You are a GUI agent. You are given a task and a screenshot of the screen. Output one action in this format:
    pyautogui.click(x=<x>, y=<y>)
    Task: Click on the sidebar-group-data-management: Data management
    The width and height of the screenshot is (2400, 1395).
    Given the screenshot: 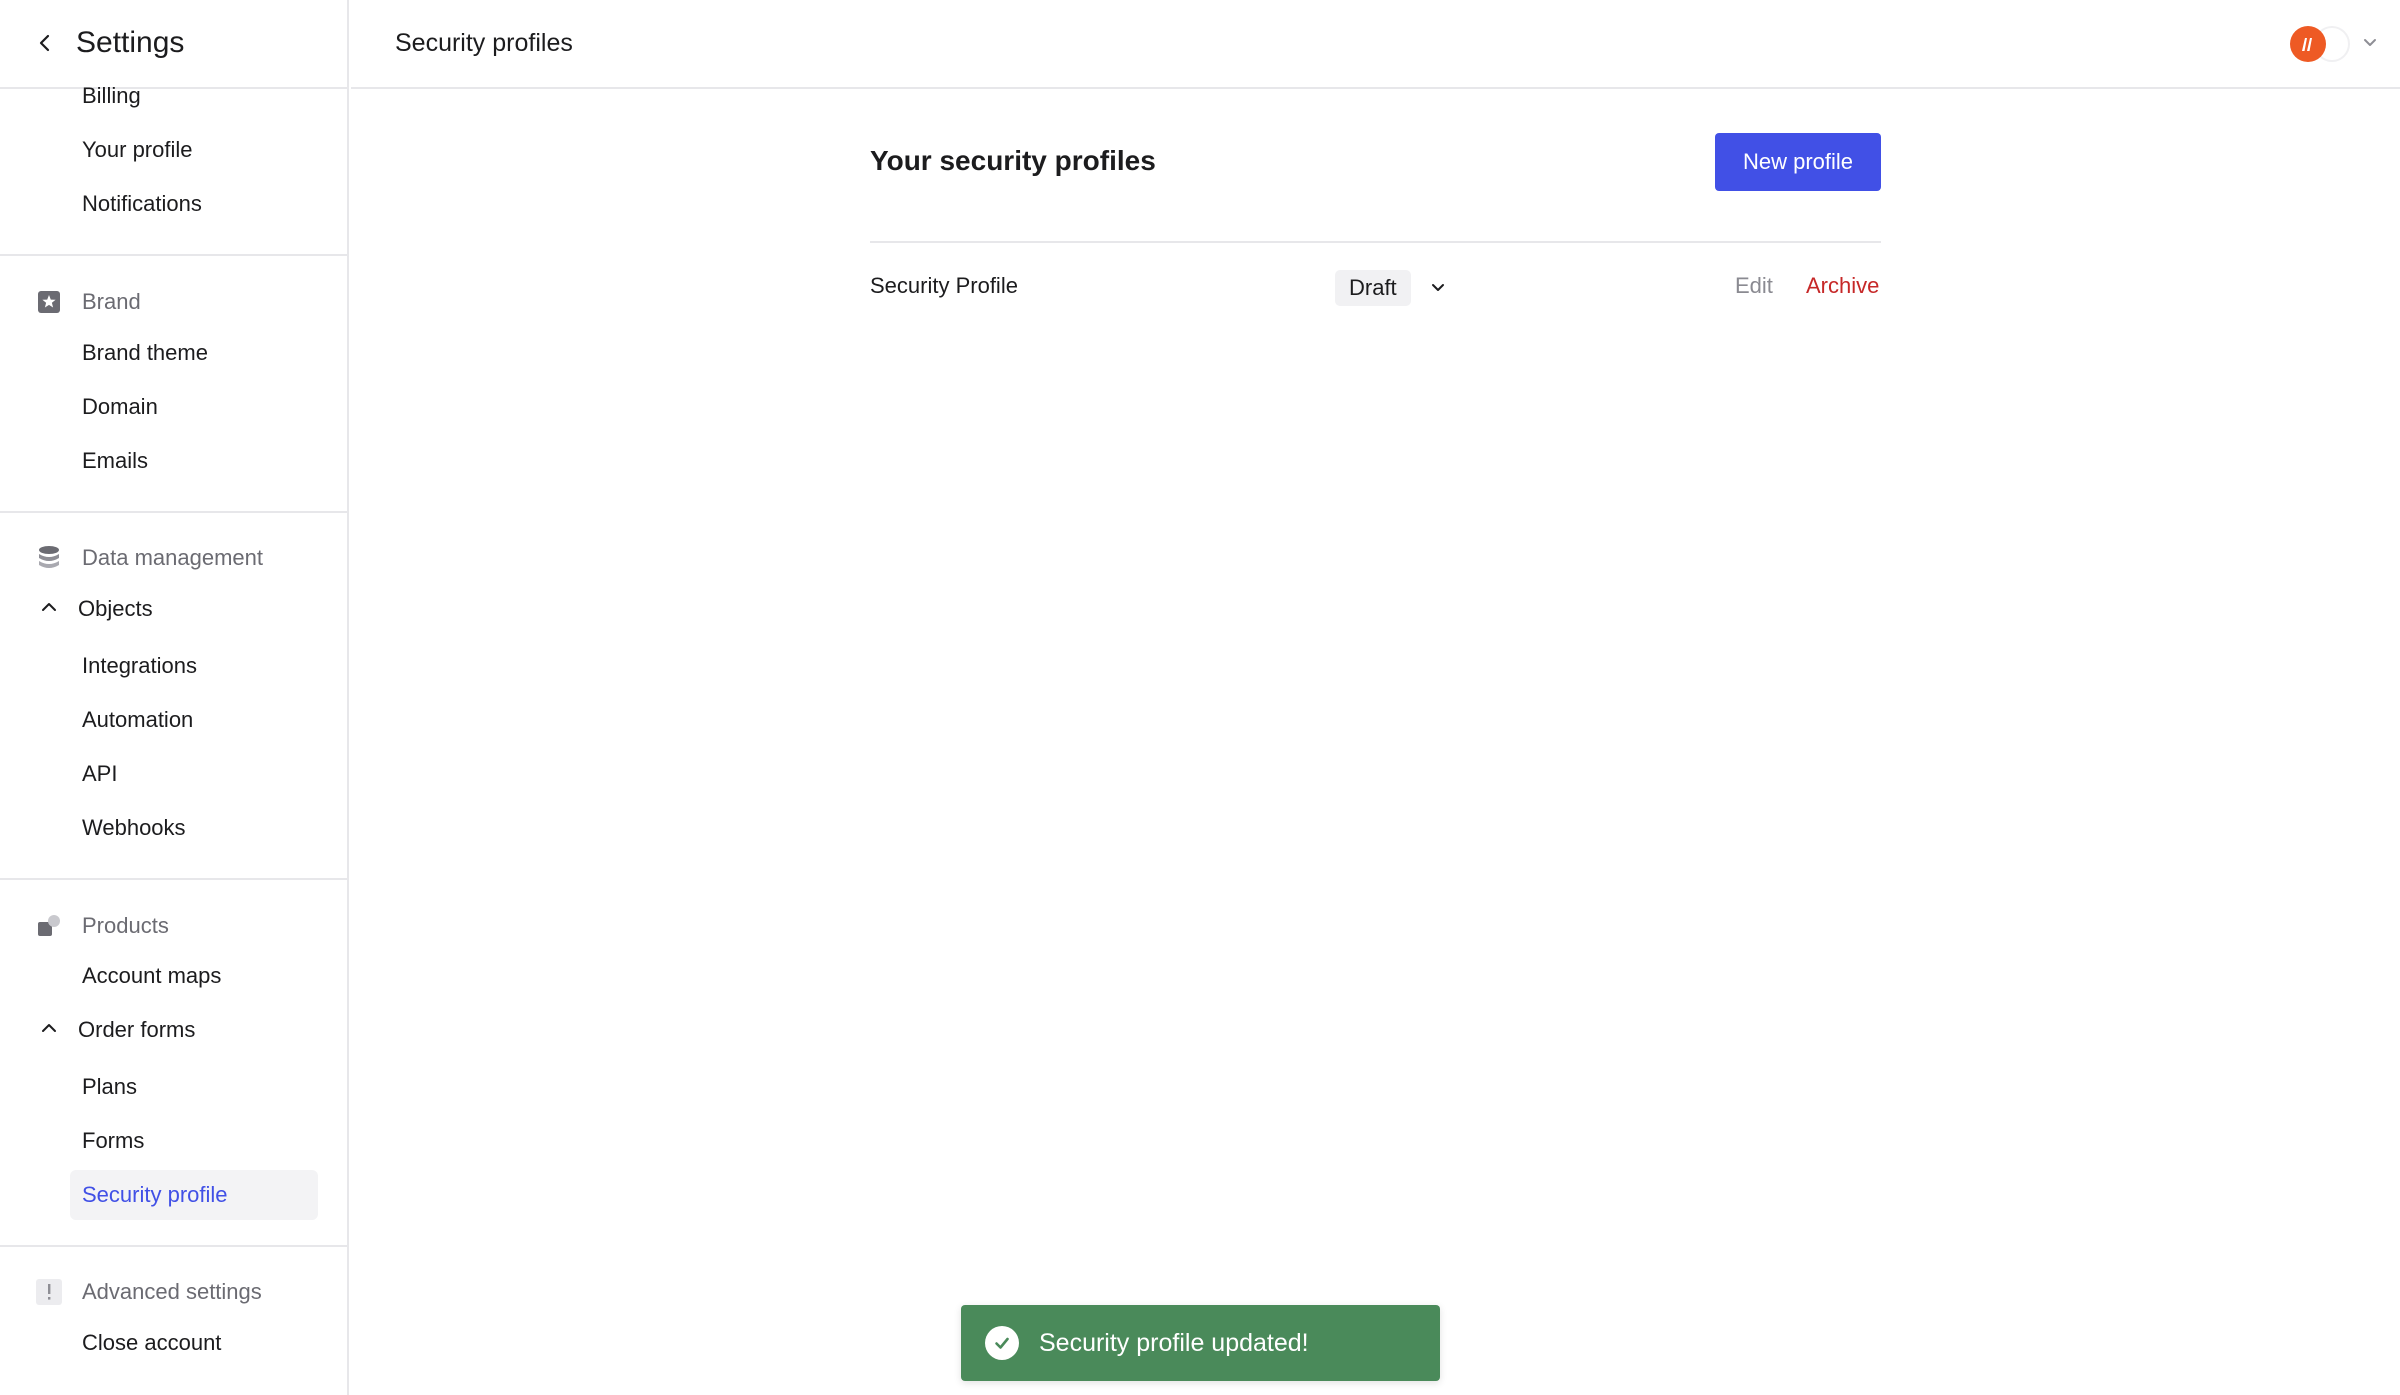 What is the action you would take?
    pyautogui.click(x=149, y=558)
    